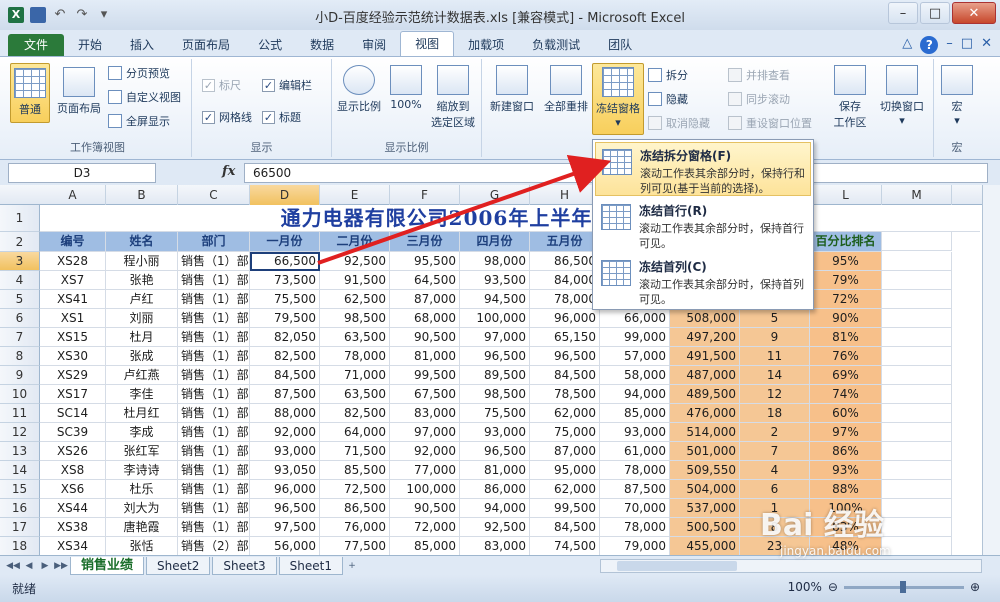 The width and height of the screenshot is (1000, 602). Describe the element at coordinates (13, 566) in the screenshot. I see `first-sheet-icon: ◀◀` at that location.